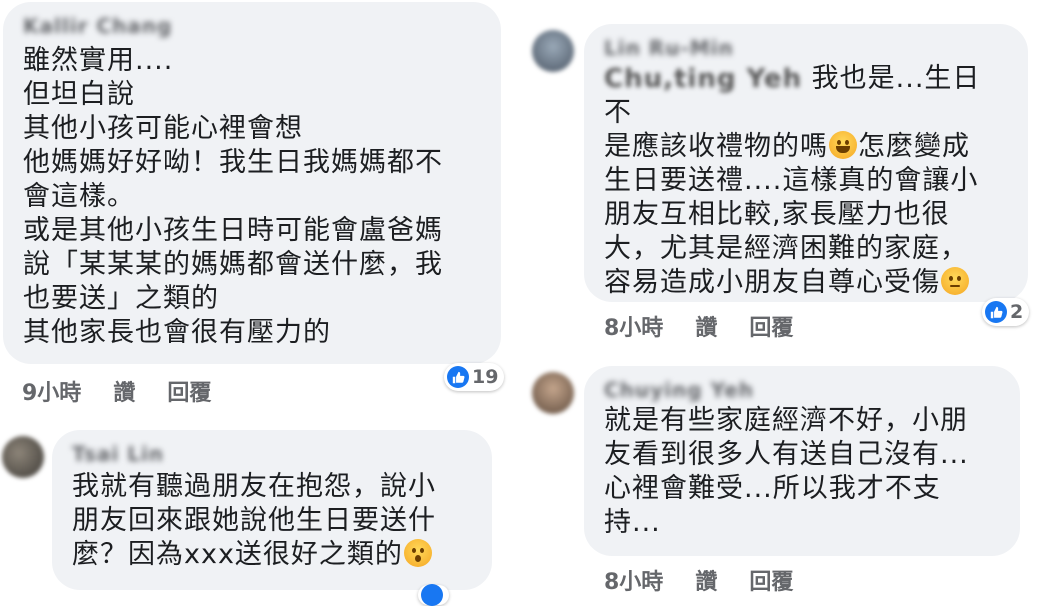 This screenshot has width=1060, height=606. Describe the element at coordinates (485, 377) in the screenshot. I see `reaction-number: 19` at that location.